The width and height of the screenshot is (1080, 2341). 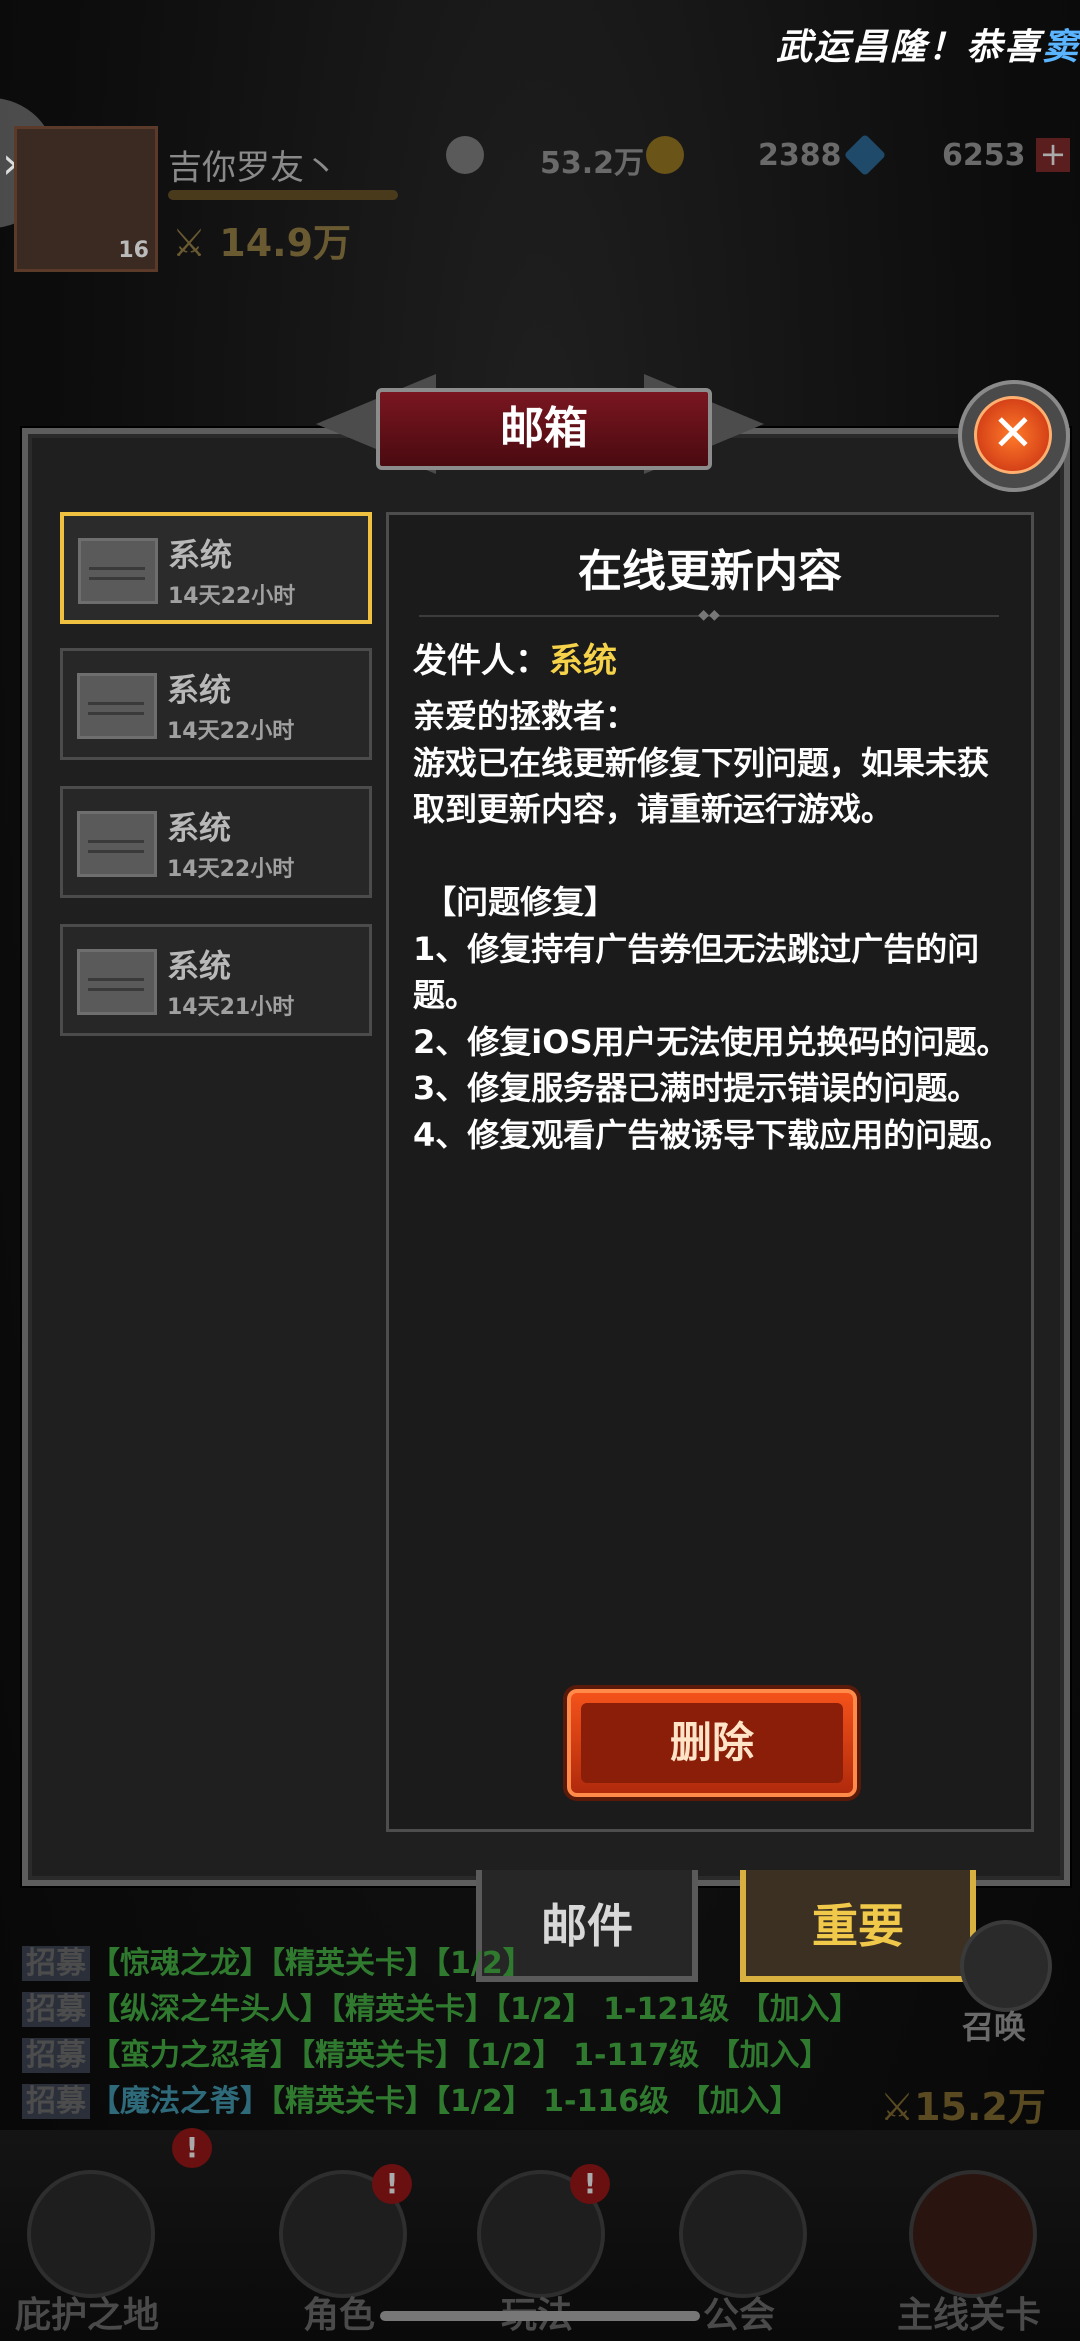 I want to click on mail-list-item: 系统 14天21小时, so click(x=216, y=980).